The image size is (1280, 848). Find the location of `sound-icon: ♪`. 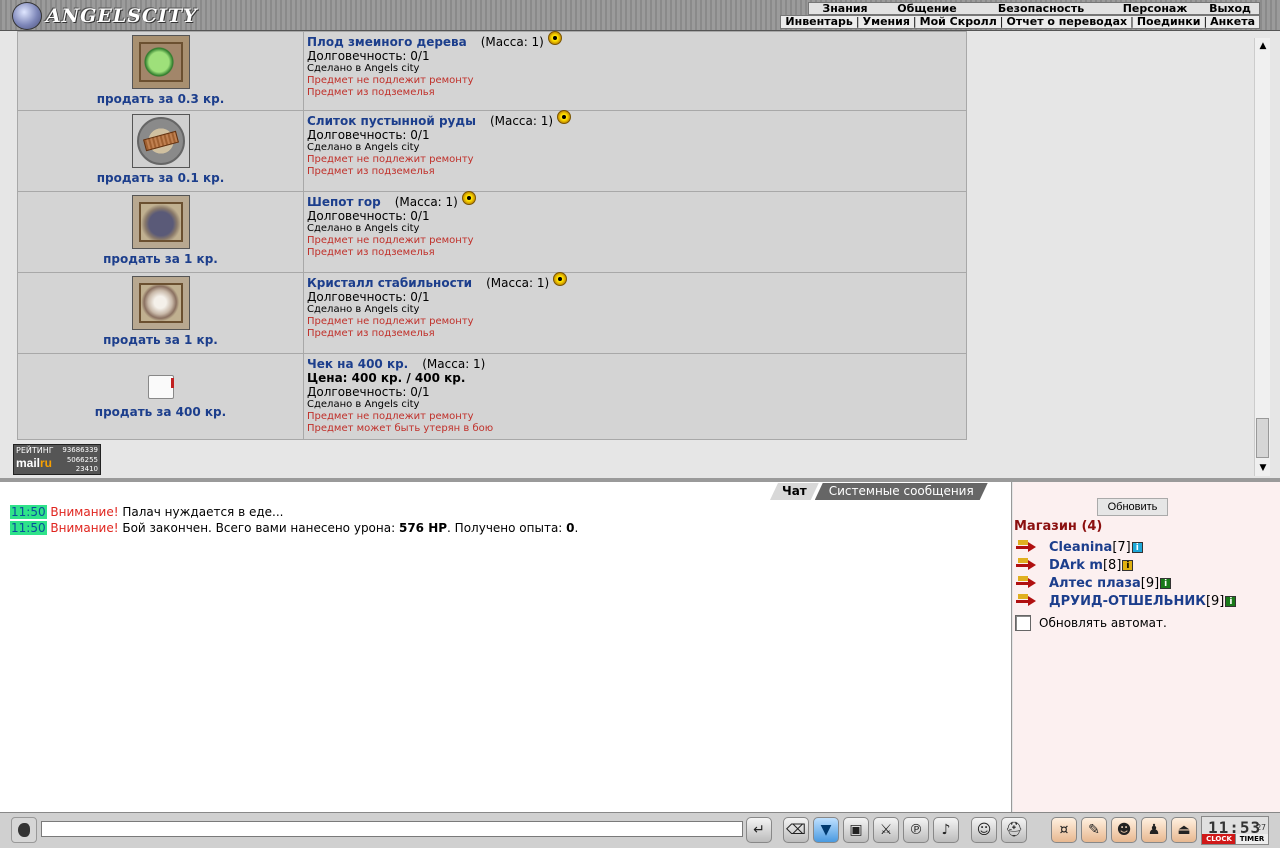

sound-icon: ♪ is located at coordinates (946, 830).